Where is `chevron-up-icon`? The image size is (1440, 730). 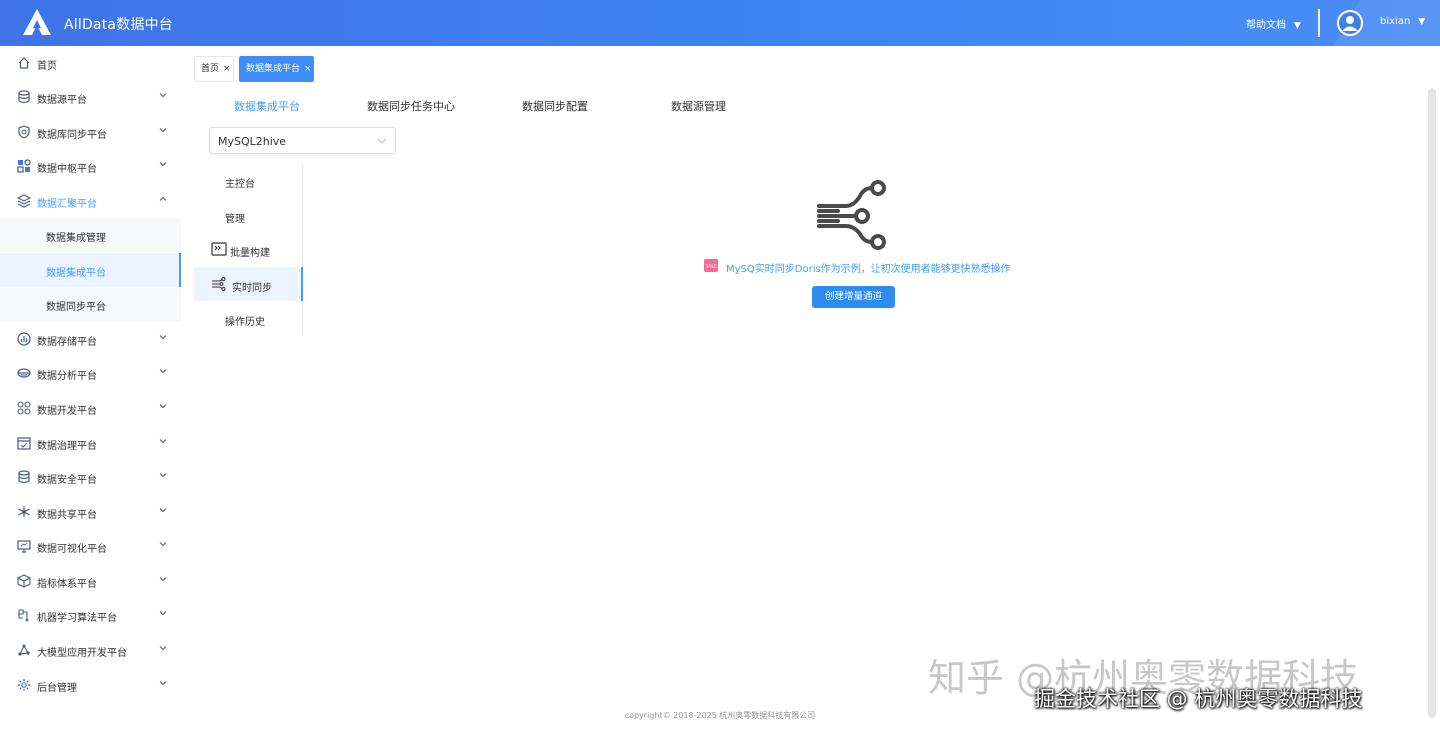
chevron-up-icon is located at coordinates (163, 198).